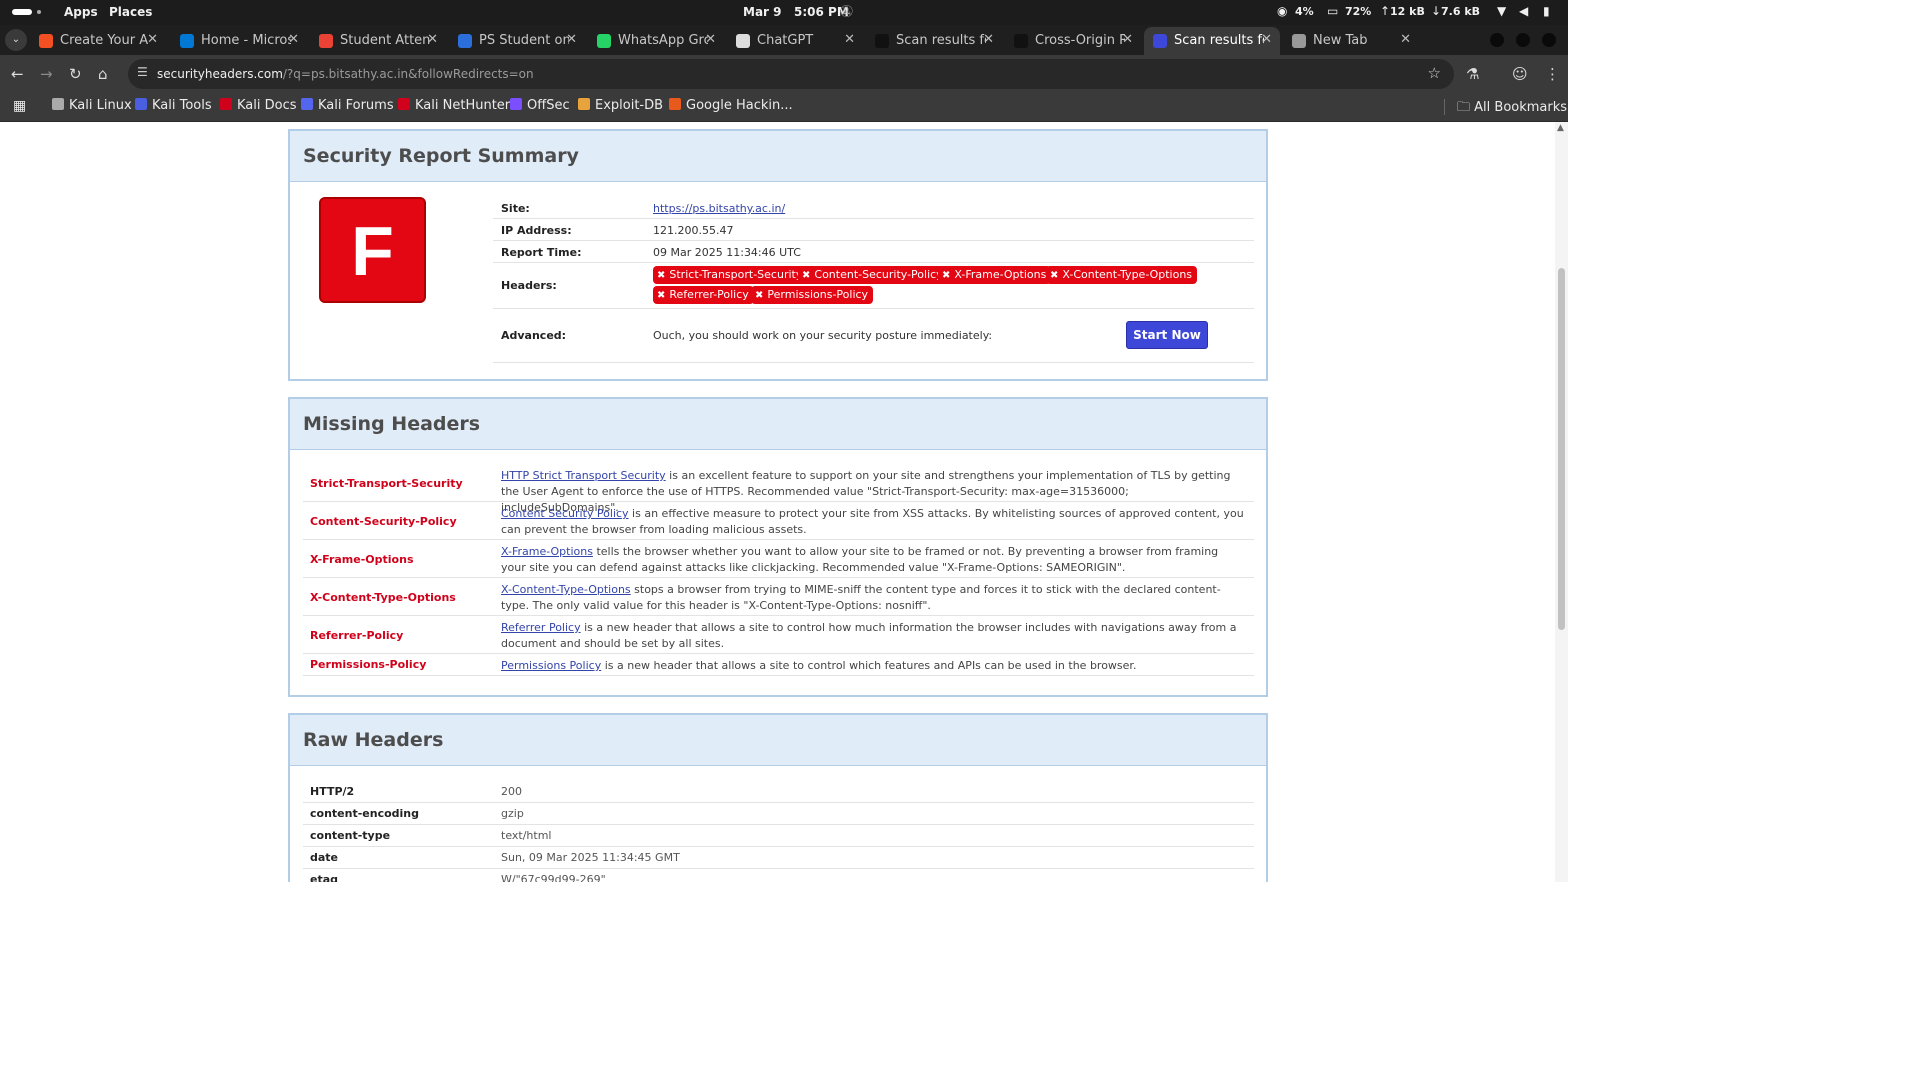 Image resolution: width=1920 pixels, height=1080 pixels. I want to click on bookmark-item: Kali Docs, so click(258, 105).